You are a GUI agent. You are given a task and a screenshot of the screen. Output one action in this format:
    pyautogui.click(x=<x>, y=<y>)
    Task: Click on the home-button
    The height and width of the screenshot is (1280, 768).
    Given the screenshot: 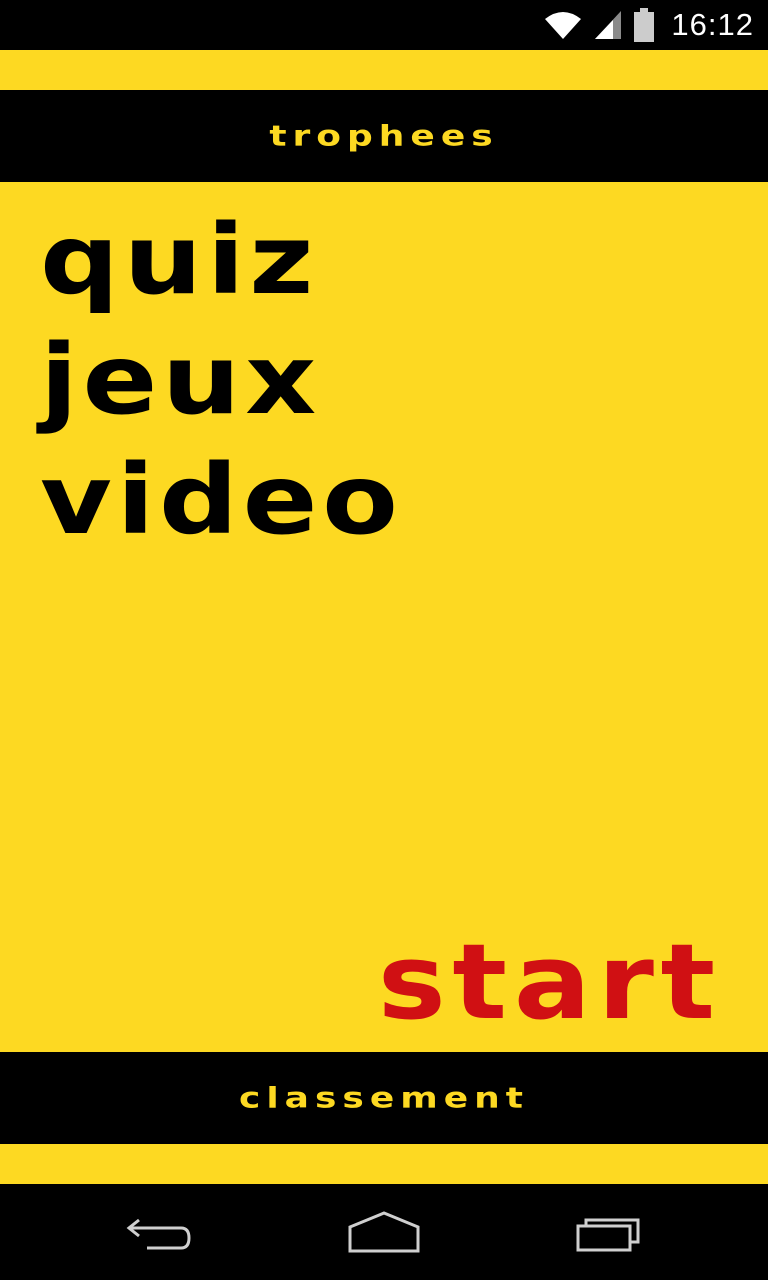 What is the action you would take?
    pyautogui.click(x=384, y=1232)
    